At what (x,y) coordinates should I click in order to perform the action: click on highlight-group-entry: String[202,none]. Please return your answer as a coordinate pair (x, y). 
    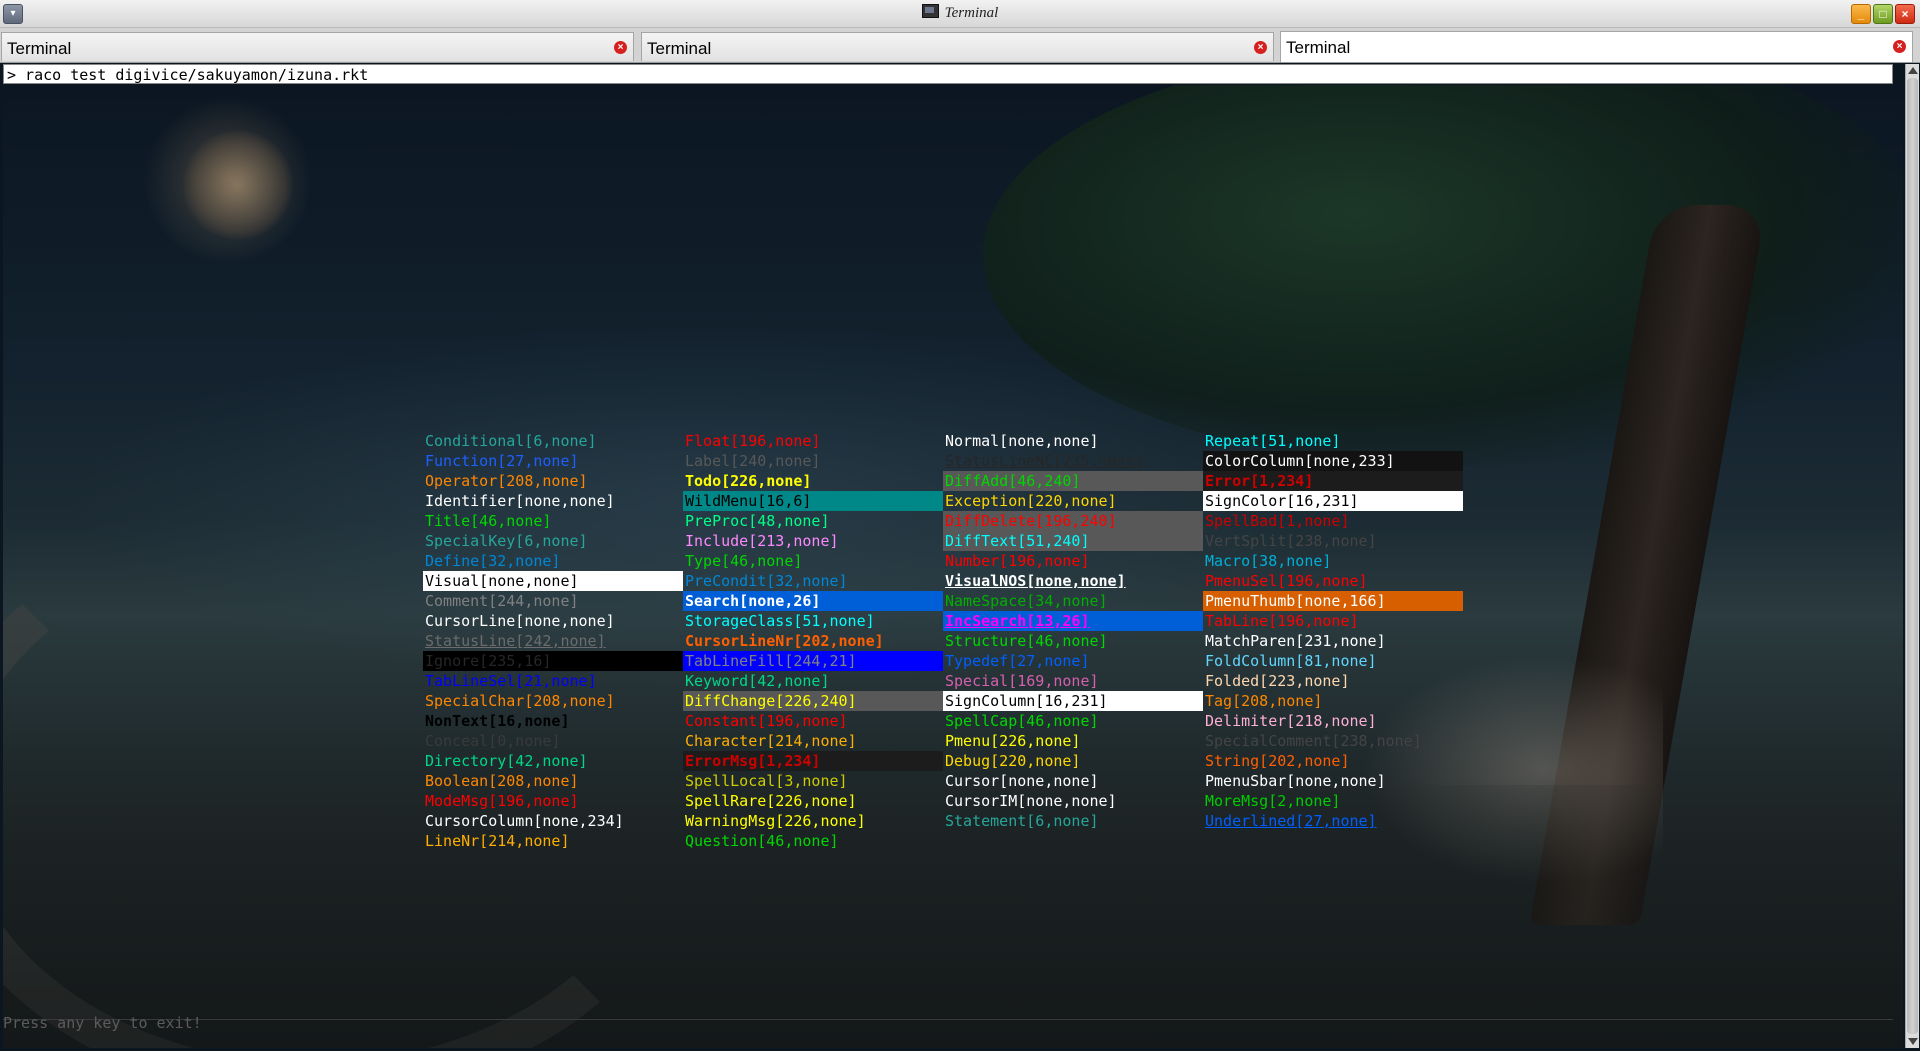
    Looking at the image, I should click on (1277, 761).